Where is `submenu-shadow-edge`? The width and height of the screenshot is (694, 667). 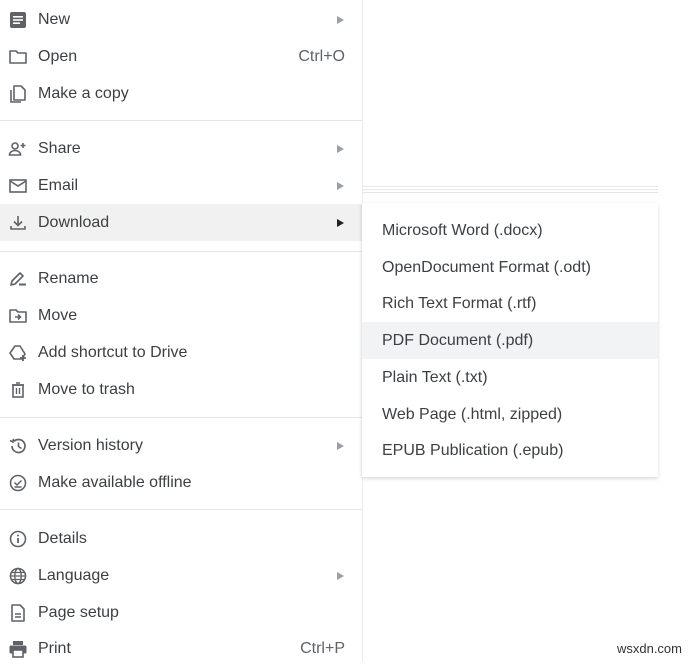 submenu-shadow-edge is located at coordinates (510, 190).